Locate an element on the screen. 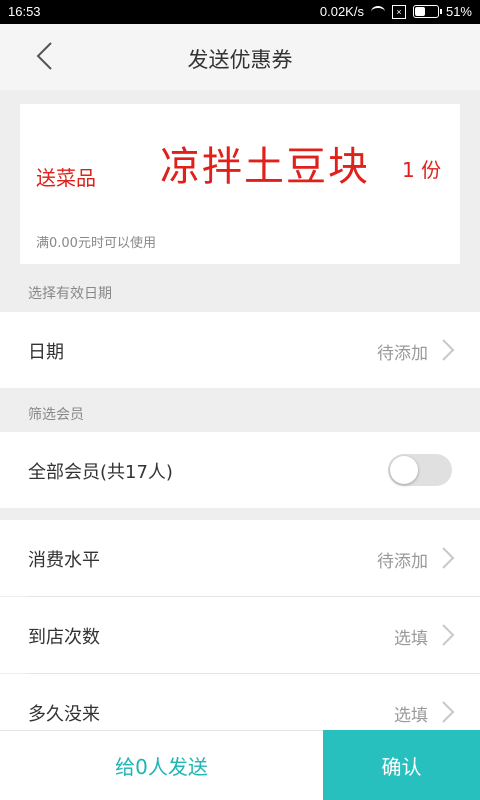 The image size is (480, 800). battery-percent: 51% is located at coordinates (458, 11).